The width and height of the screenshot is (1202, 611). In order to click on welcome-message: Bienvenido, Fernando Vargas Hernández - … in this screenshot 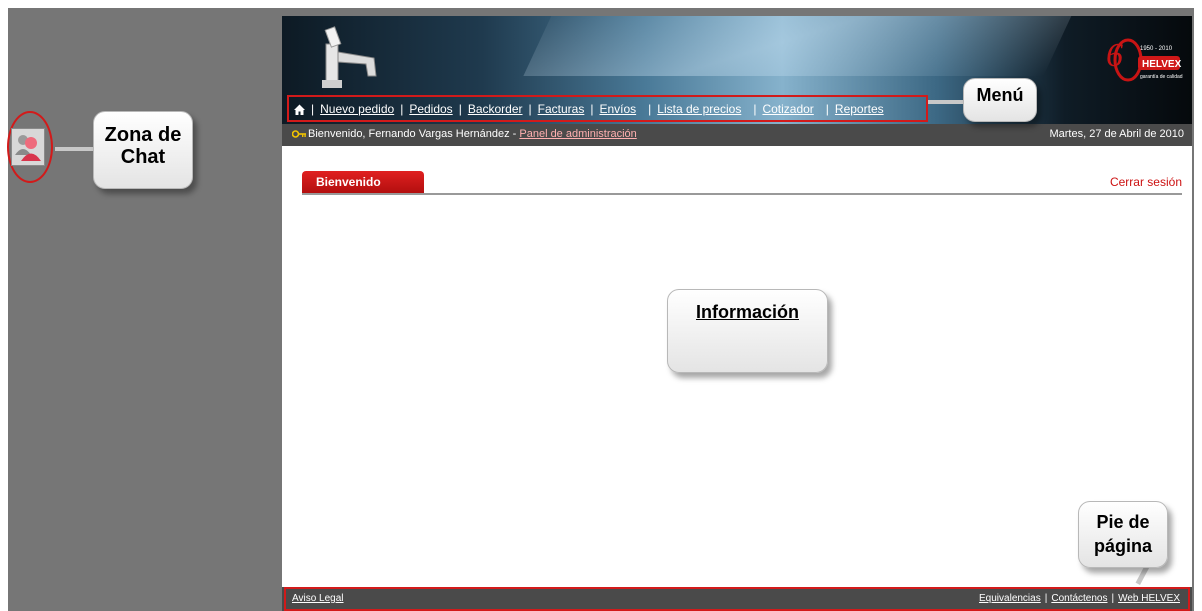, I will do `click(472, 134)`.